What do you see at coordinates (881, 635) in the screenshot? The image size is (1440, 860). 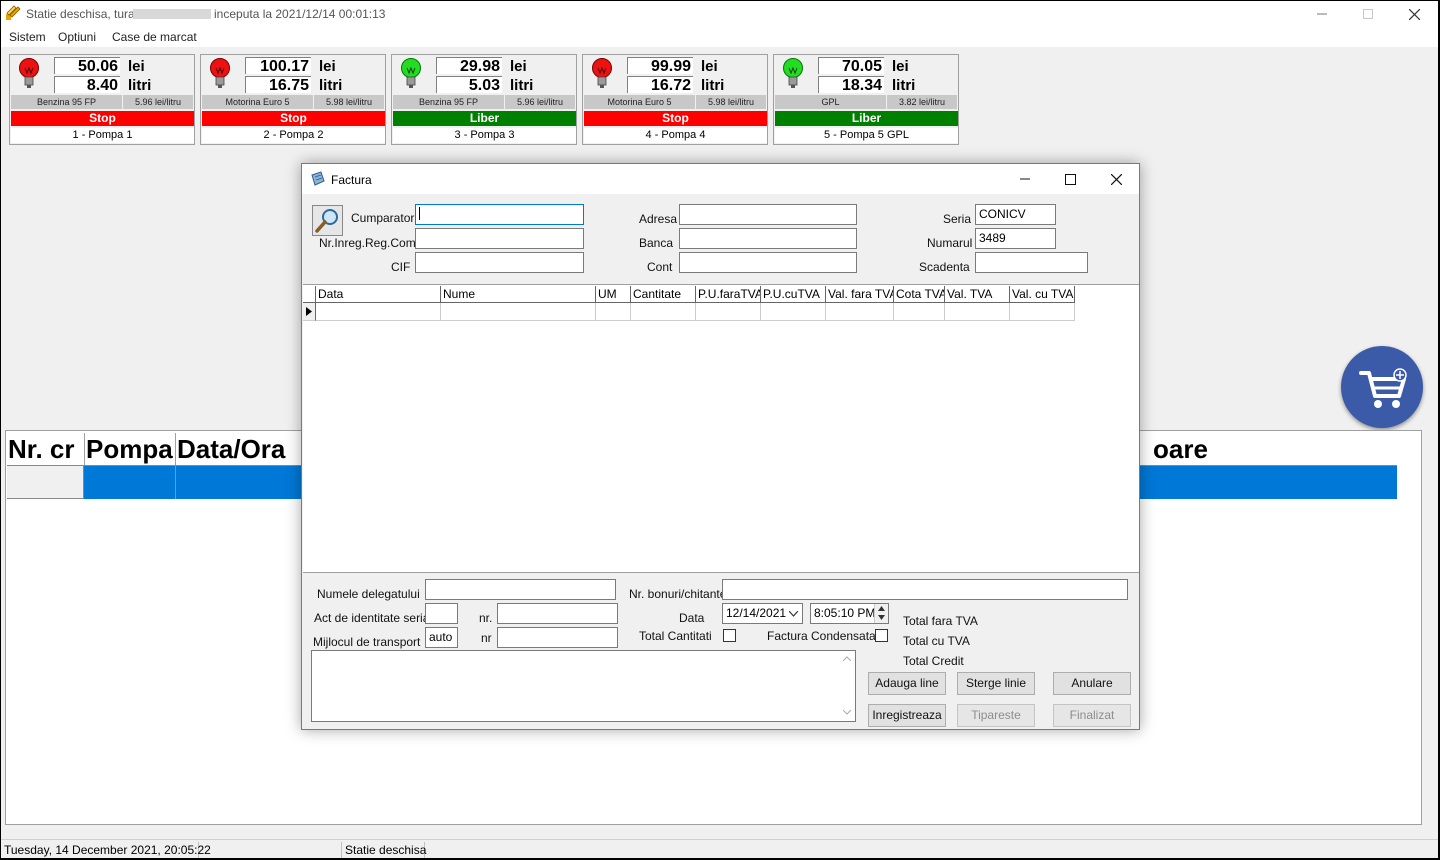 I see `factura-condensata-checkbox` at bounding box center [881, 635].